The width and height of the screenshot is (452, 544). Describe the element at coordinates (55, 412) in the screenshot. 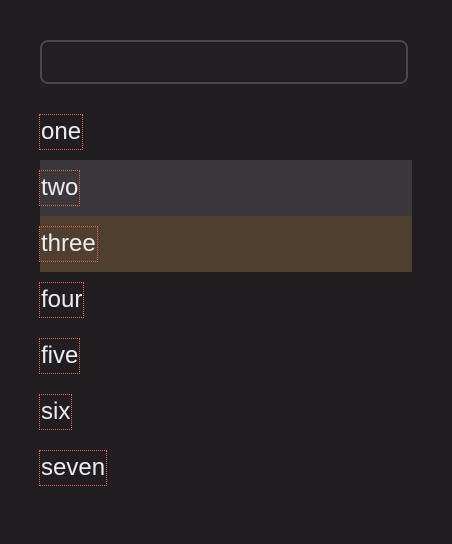

I see `list-item-label: six` at that location.